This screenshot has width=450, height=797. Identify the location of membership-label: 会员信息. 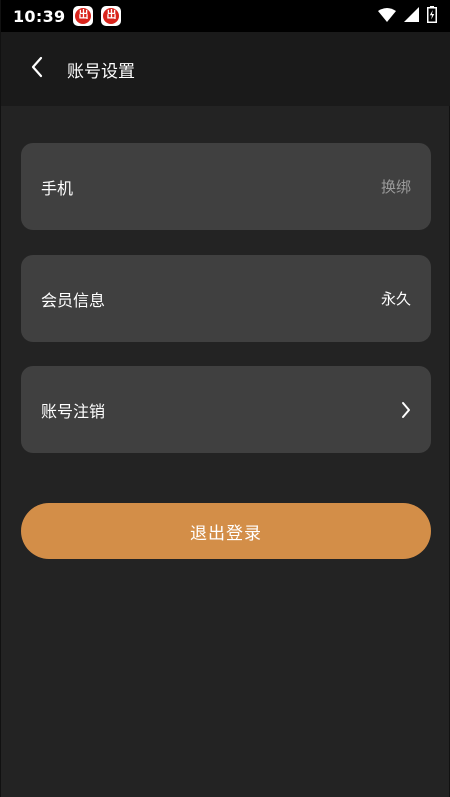
(73, 300).